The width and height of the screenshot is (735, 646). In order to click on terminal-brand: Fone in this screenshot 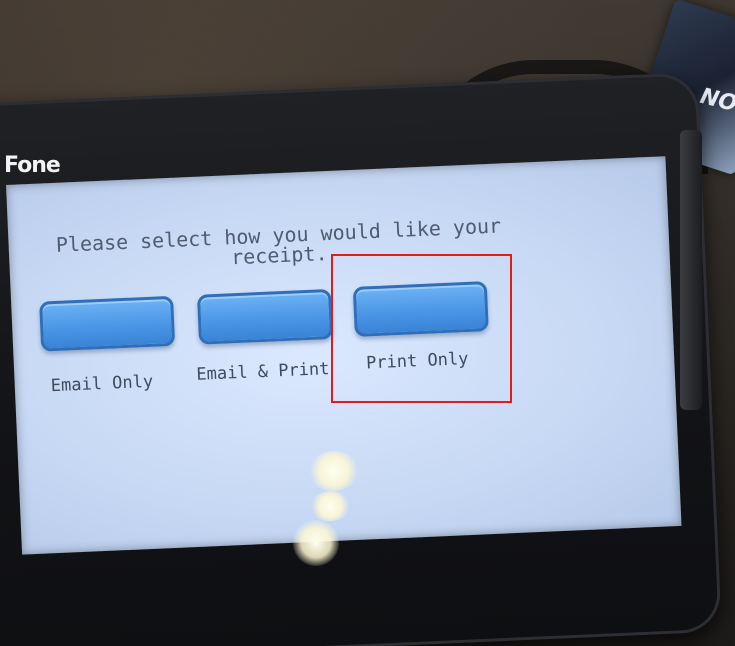, I will do `click(32, 165)`.